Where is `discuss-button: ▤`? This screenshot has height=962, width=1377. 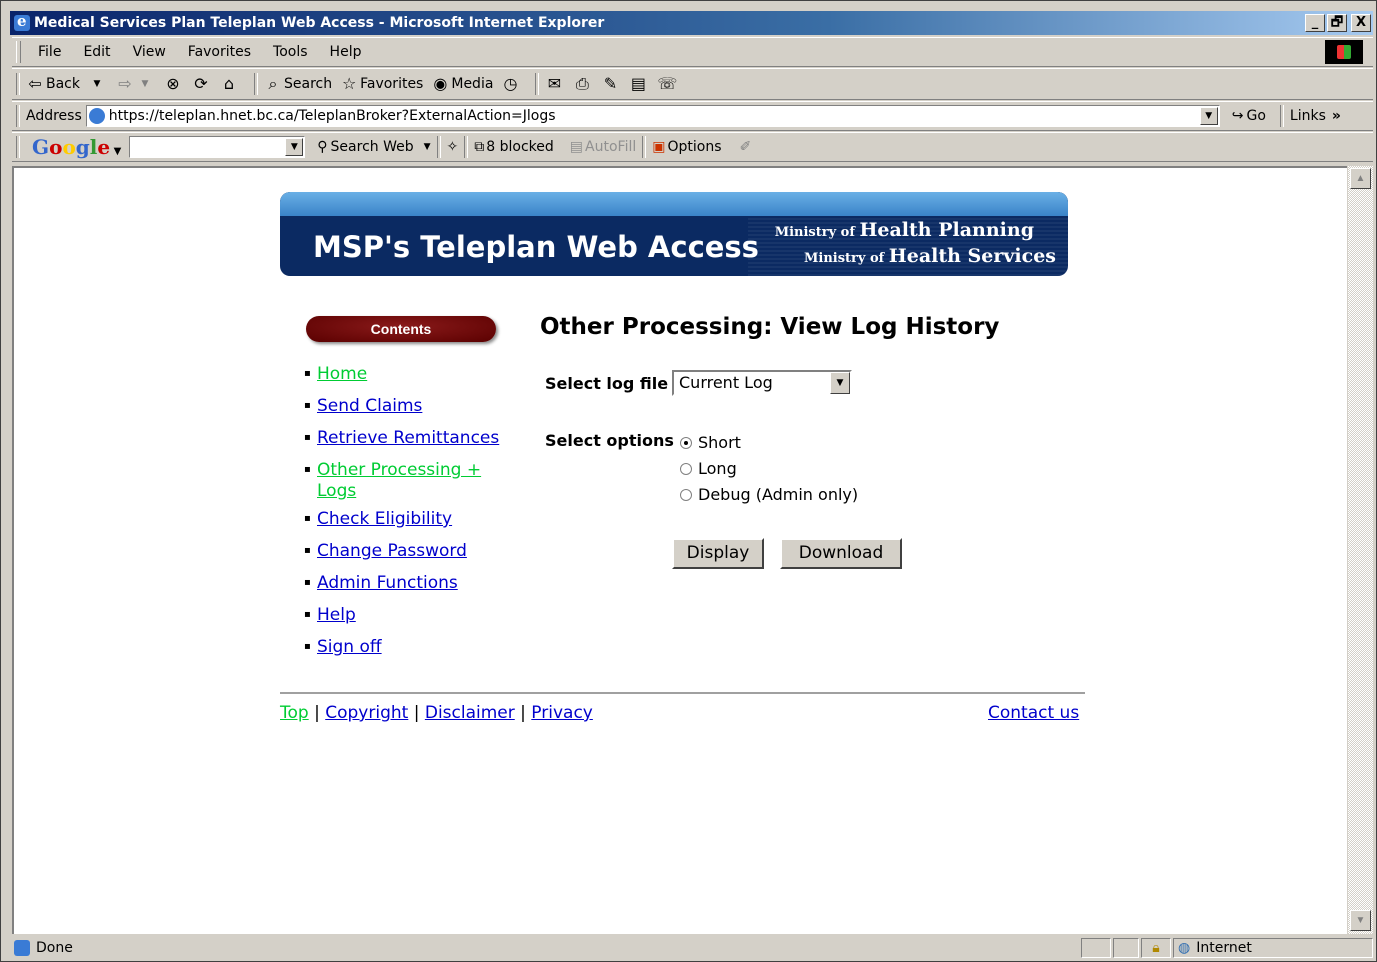
discuss-button: ▤ is located at coordinates (639, 84).